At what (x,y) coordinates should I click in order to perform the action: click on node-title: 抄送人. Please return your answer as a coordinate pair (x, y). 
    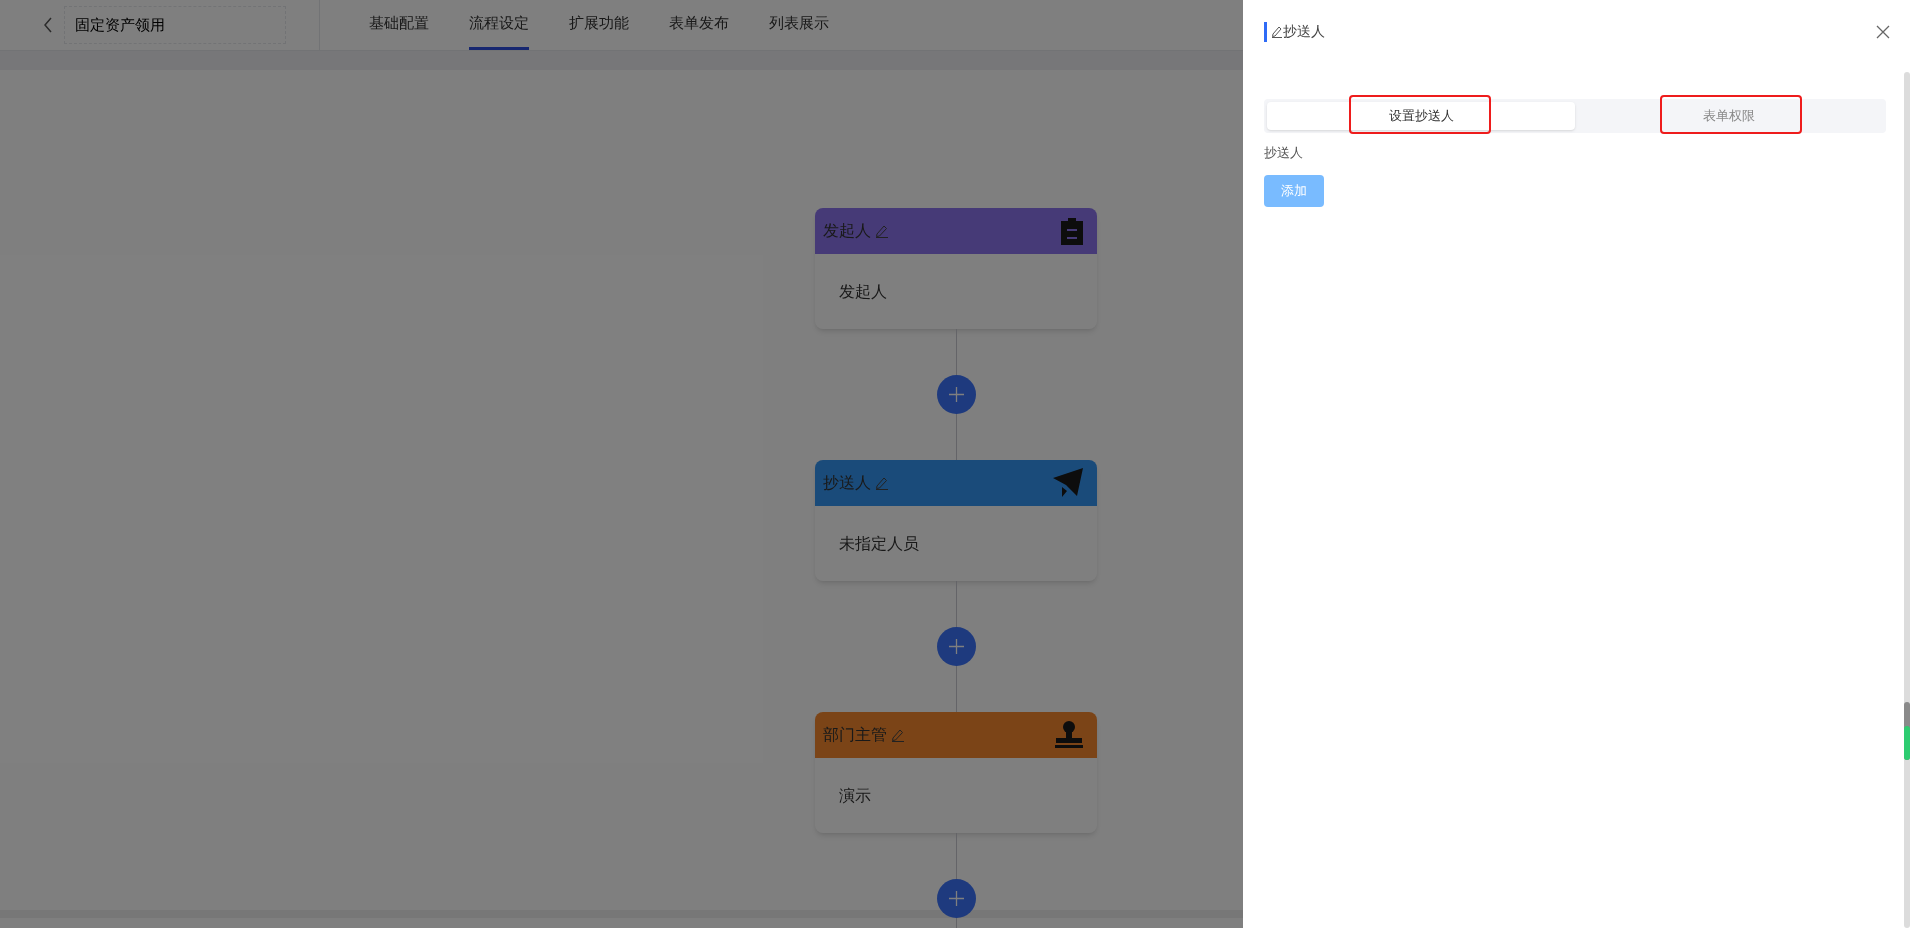
    Looking at the image, I should click on (847, 483).